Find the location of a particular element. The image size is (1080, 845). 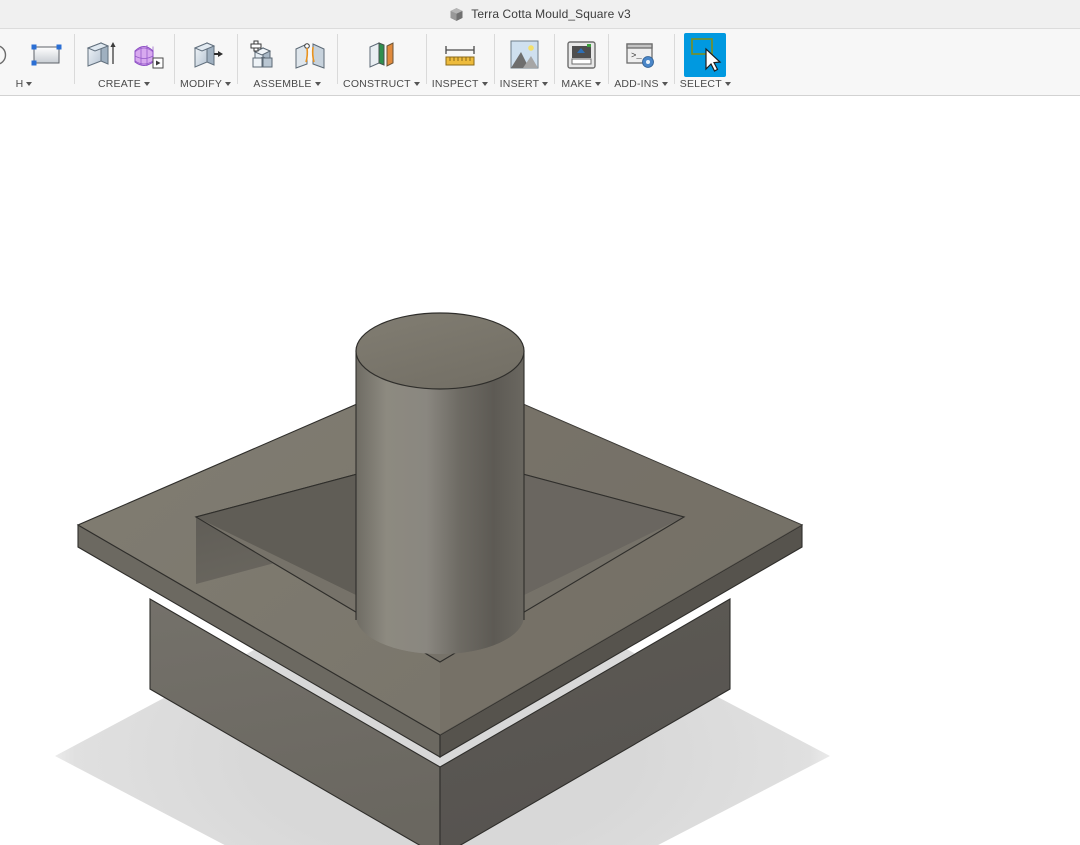

assemble-icons is located at coordinates (287, 54).